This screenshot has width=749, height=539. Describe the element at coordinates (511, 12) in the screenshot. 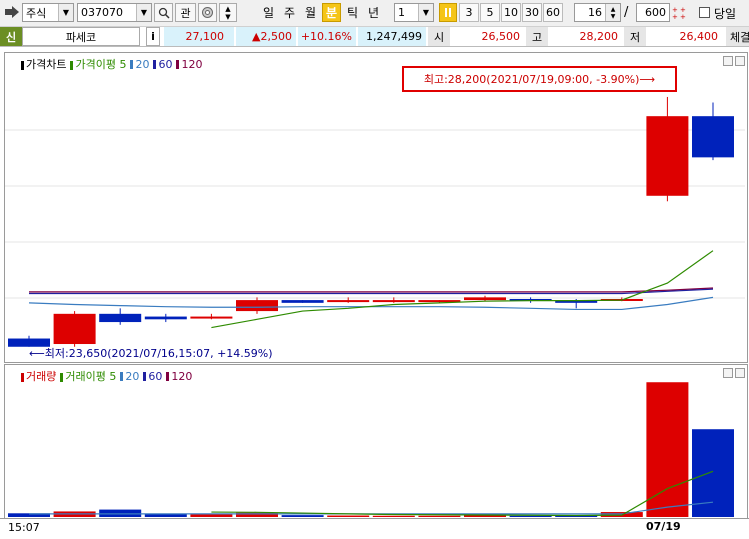

I see `minute-10-button: 10` at that location.